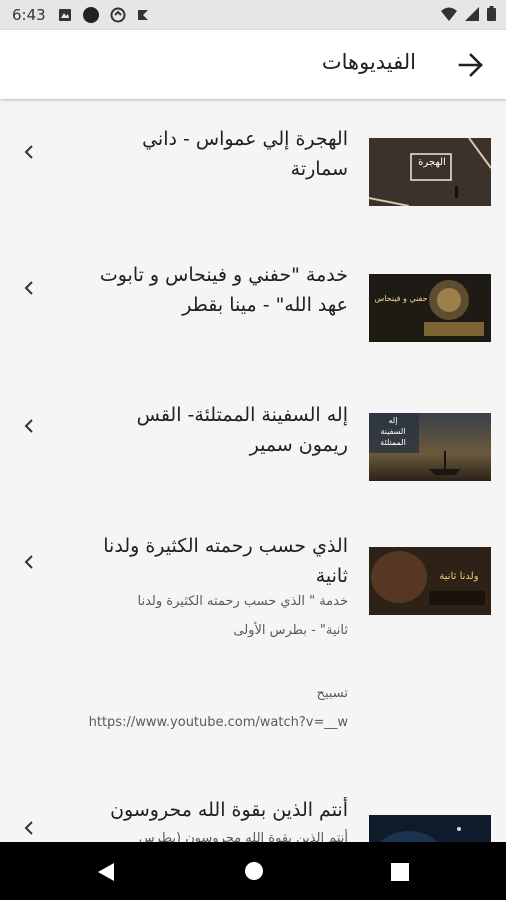  I want to click on title-line: ريمون سمير, so click(298, 445).